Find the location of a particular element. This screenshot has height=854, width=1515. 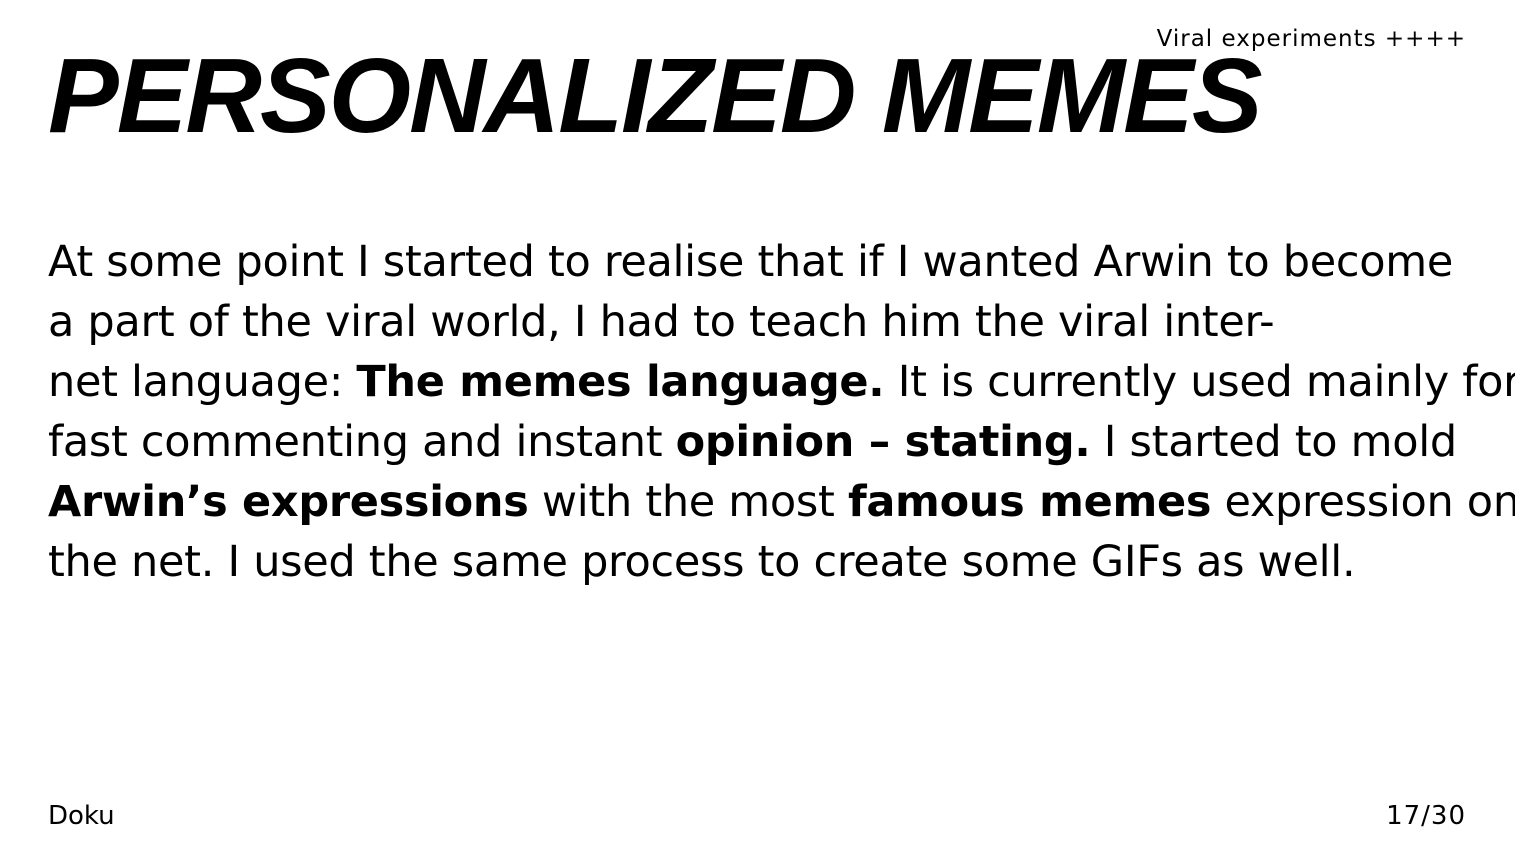

text-segment: with the most is located at coordinates (688, 502).